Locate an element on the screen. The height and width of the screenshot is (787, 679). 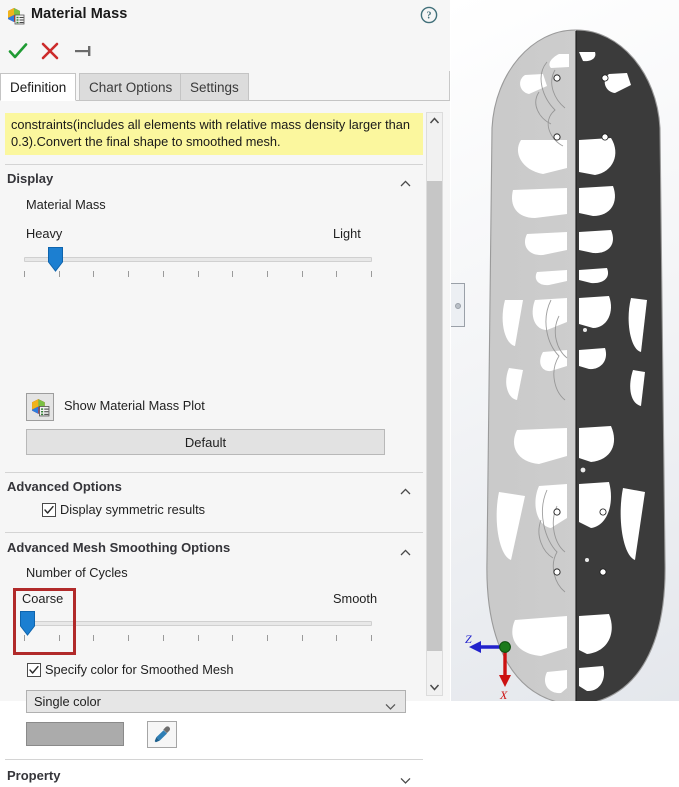
tab-chart-options: Chart Options is located at coordinates (131, 87).